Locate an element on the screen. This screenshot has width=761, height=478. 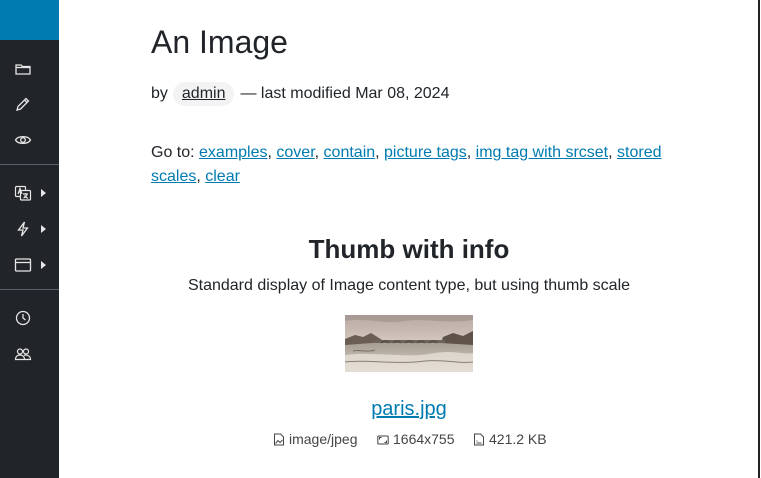
folder-icon is located at coordinates (23, 69).